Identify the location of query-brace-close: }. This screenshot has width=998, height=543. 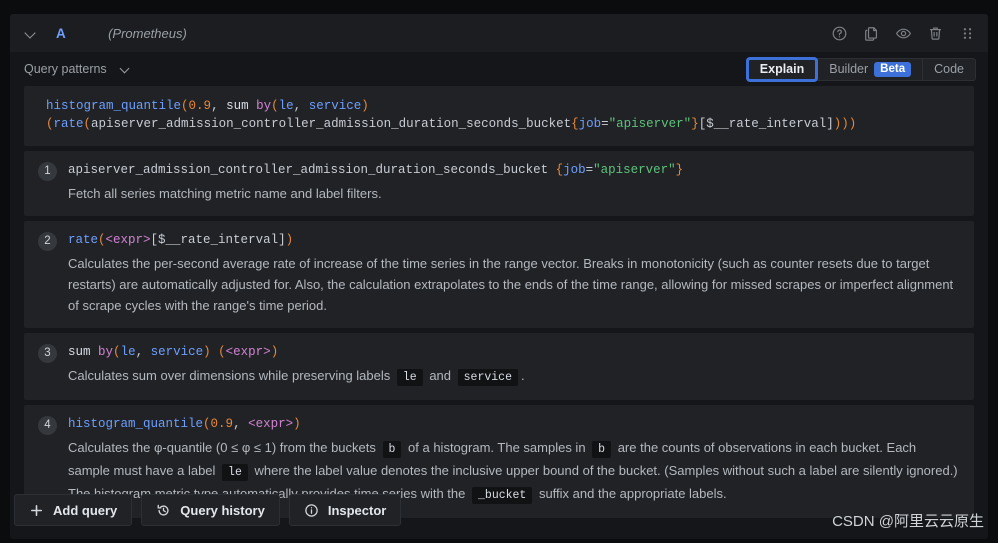
(695, 124).